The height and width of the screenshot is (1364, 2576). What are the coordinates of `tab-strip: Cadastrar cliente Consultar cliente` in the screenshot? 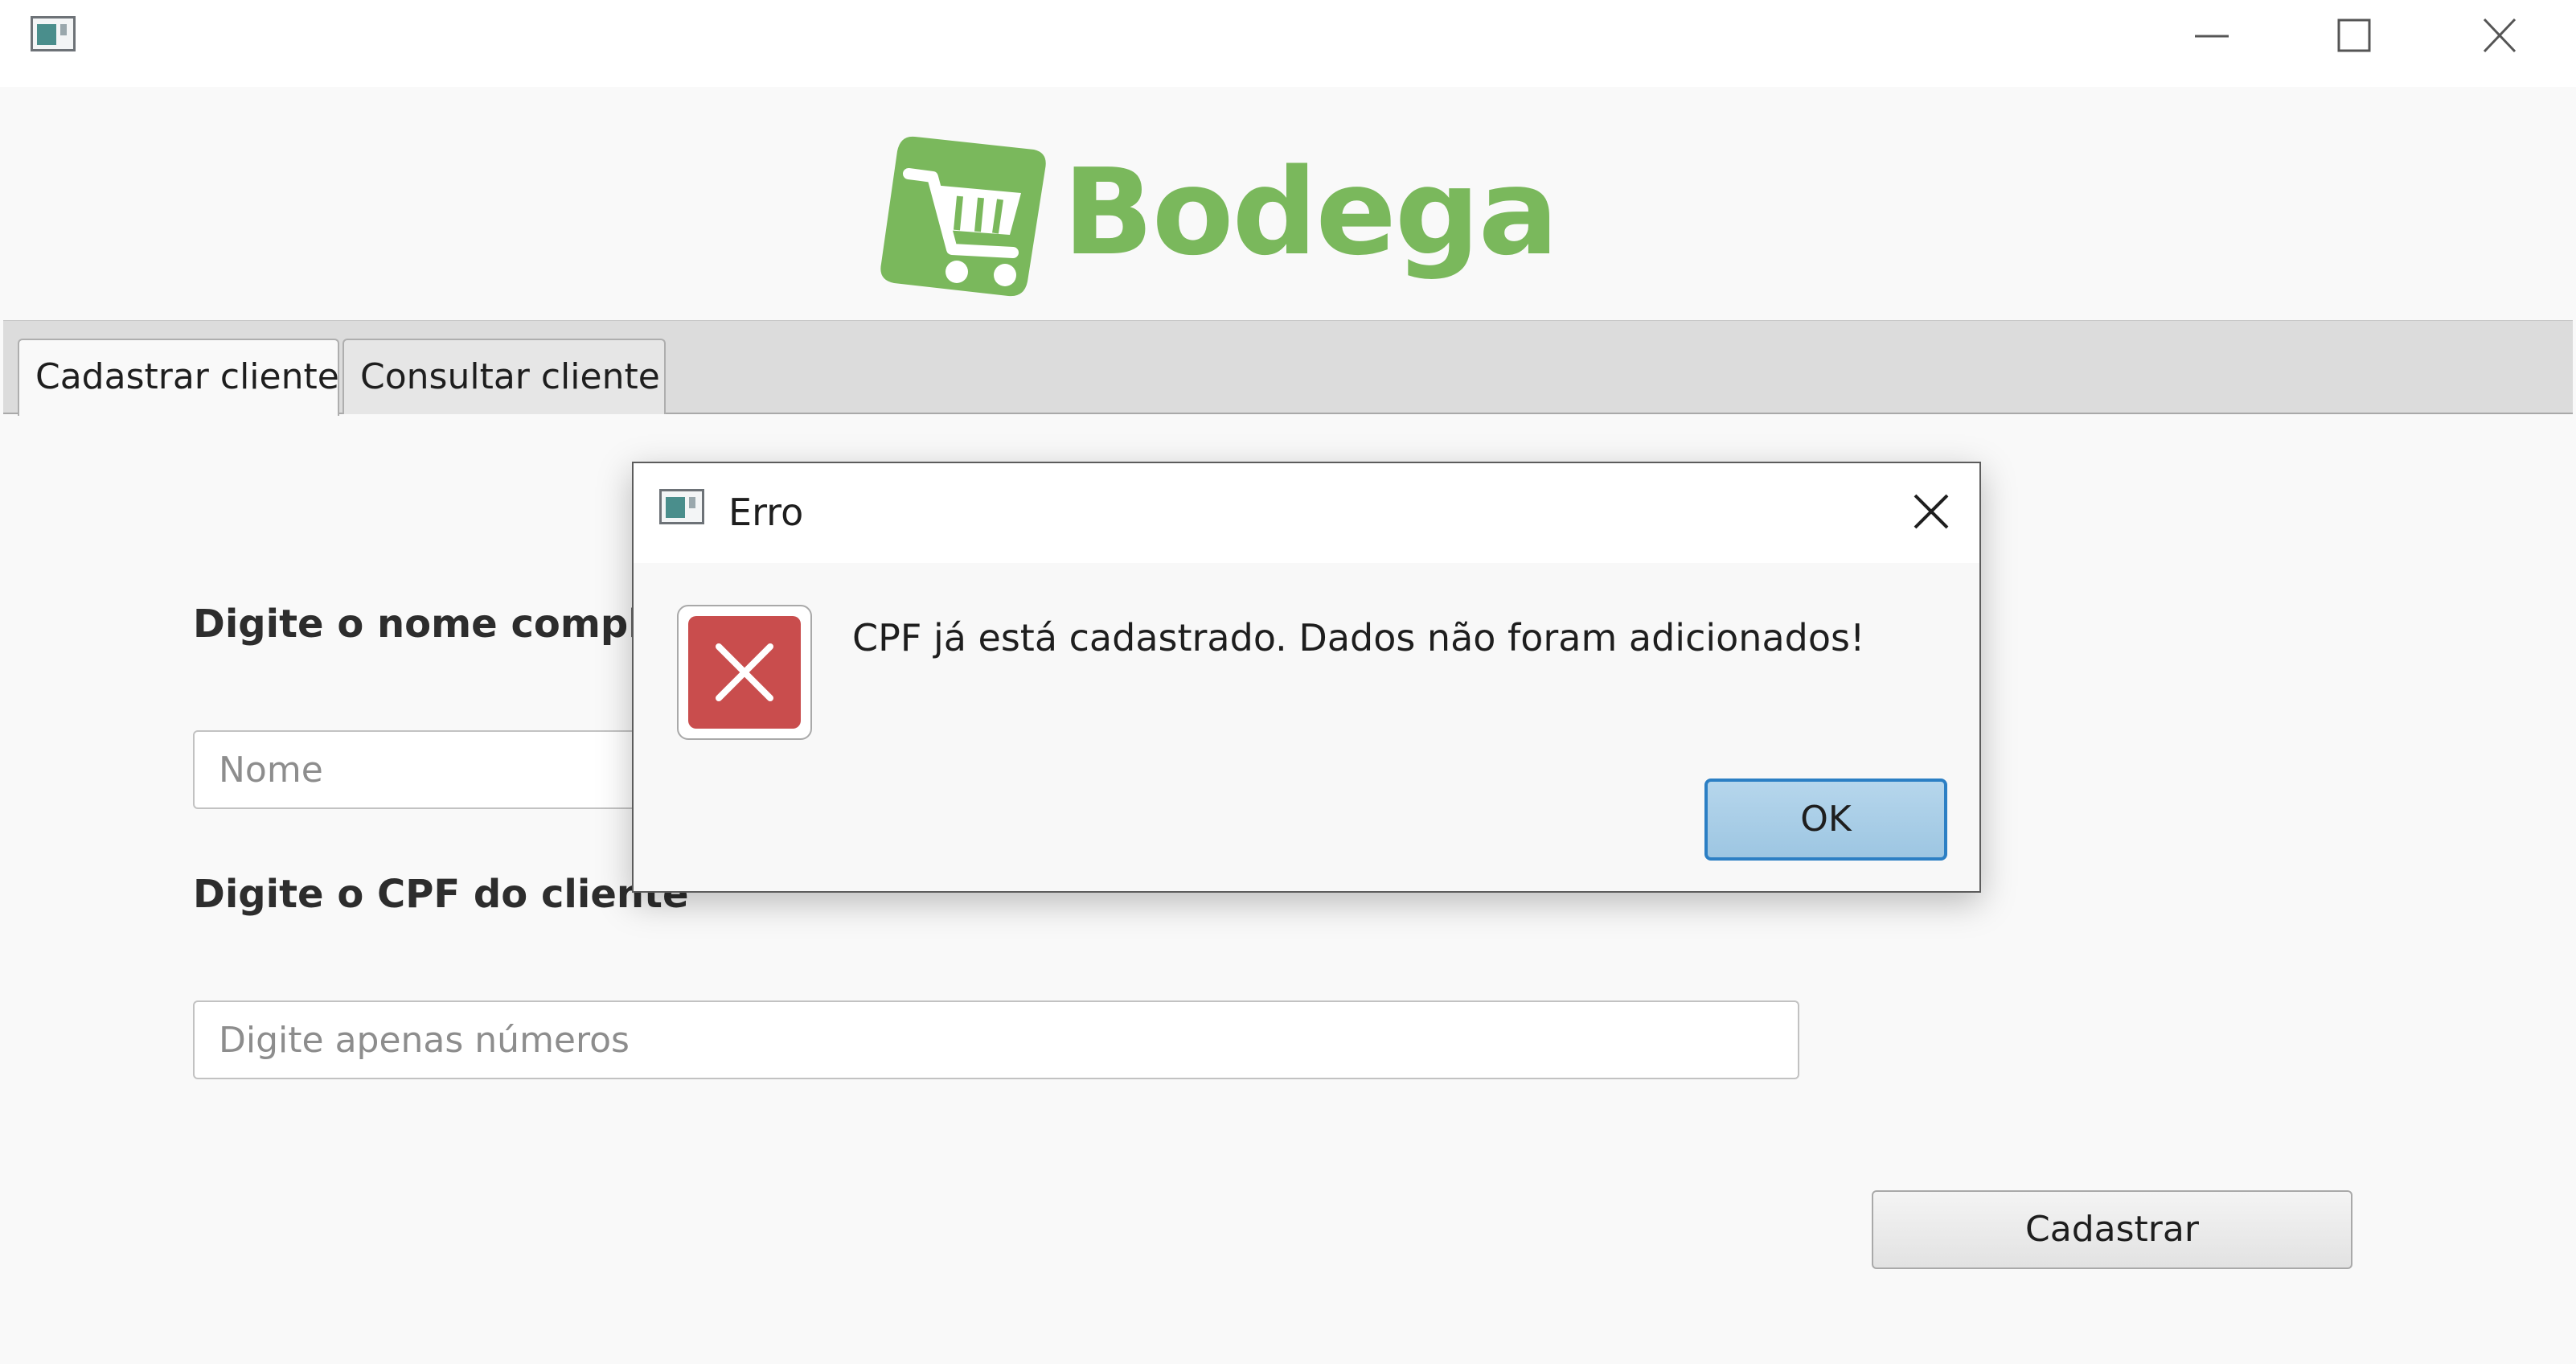 It's located at (1288, 368).